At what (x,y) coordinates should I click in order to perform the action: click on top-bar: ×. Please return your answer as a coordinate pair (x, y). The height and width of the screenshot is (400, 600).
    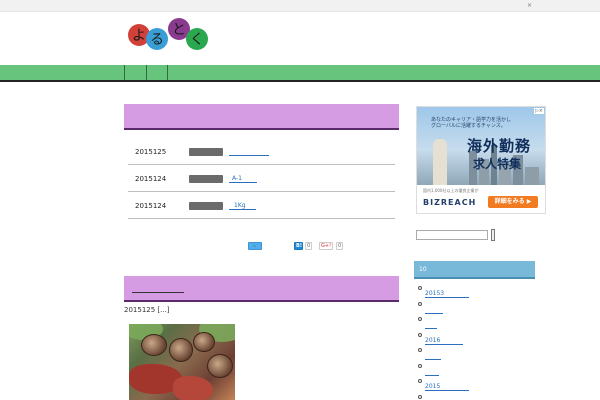
    Looking at the image, I should click on (300, 6).